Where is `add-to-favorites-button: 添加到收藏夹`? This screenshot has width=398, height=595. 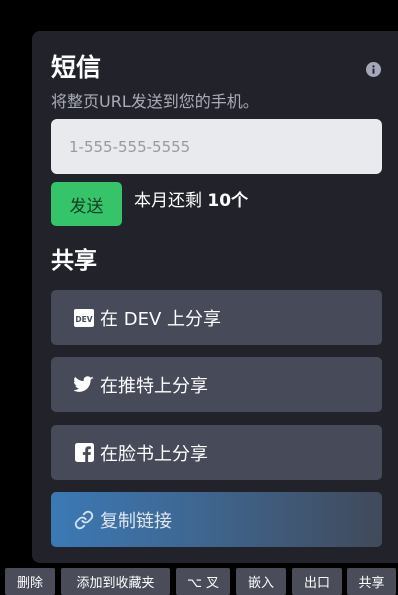 add-to-favorites-button: 添加到收藏夹 is located at coordinates (115, 581).